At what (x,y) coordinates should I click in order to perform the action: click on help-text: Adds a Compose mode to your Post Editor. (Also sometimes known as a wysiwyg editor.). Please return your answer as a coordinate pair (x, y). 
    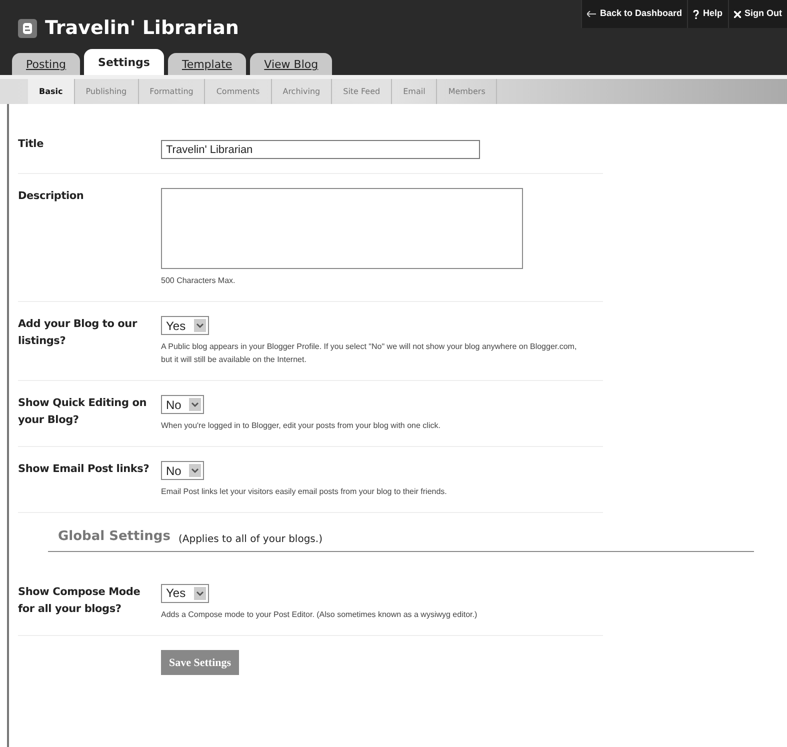
    Looking at the image, I should click on (319, 614).